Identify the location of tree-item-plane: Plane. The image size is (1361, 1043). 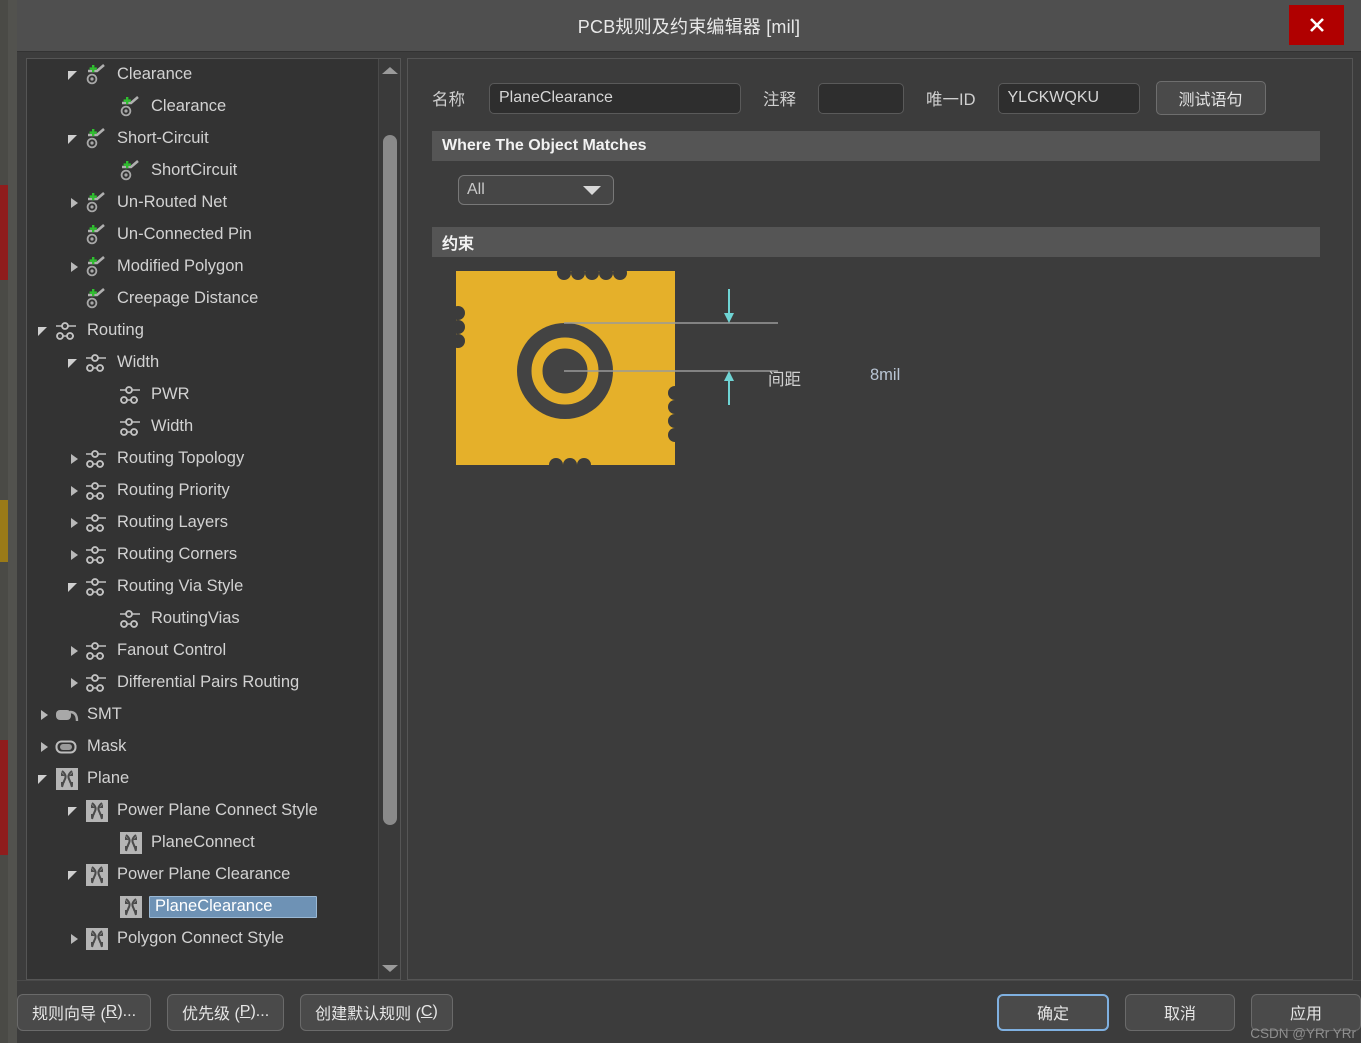
(202, 779).